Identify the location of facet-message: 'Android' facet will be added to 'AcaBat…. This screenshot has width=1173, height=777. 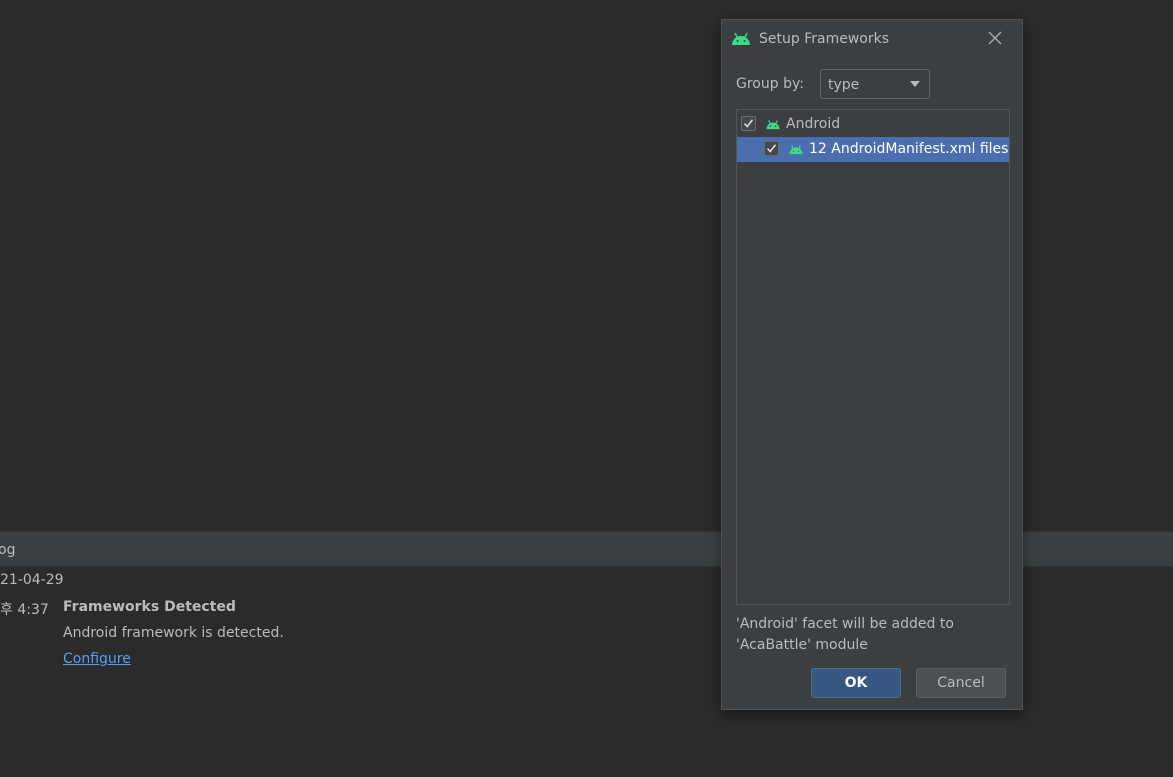
(845, 634).